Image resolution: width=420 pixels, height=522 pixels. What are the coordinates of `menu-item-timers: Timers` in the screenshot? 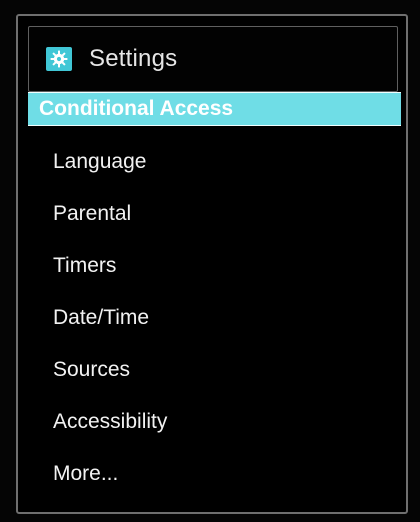 It's located at (214, 266).